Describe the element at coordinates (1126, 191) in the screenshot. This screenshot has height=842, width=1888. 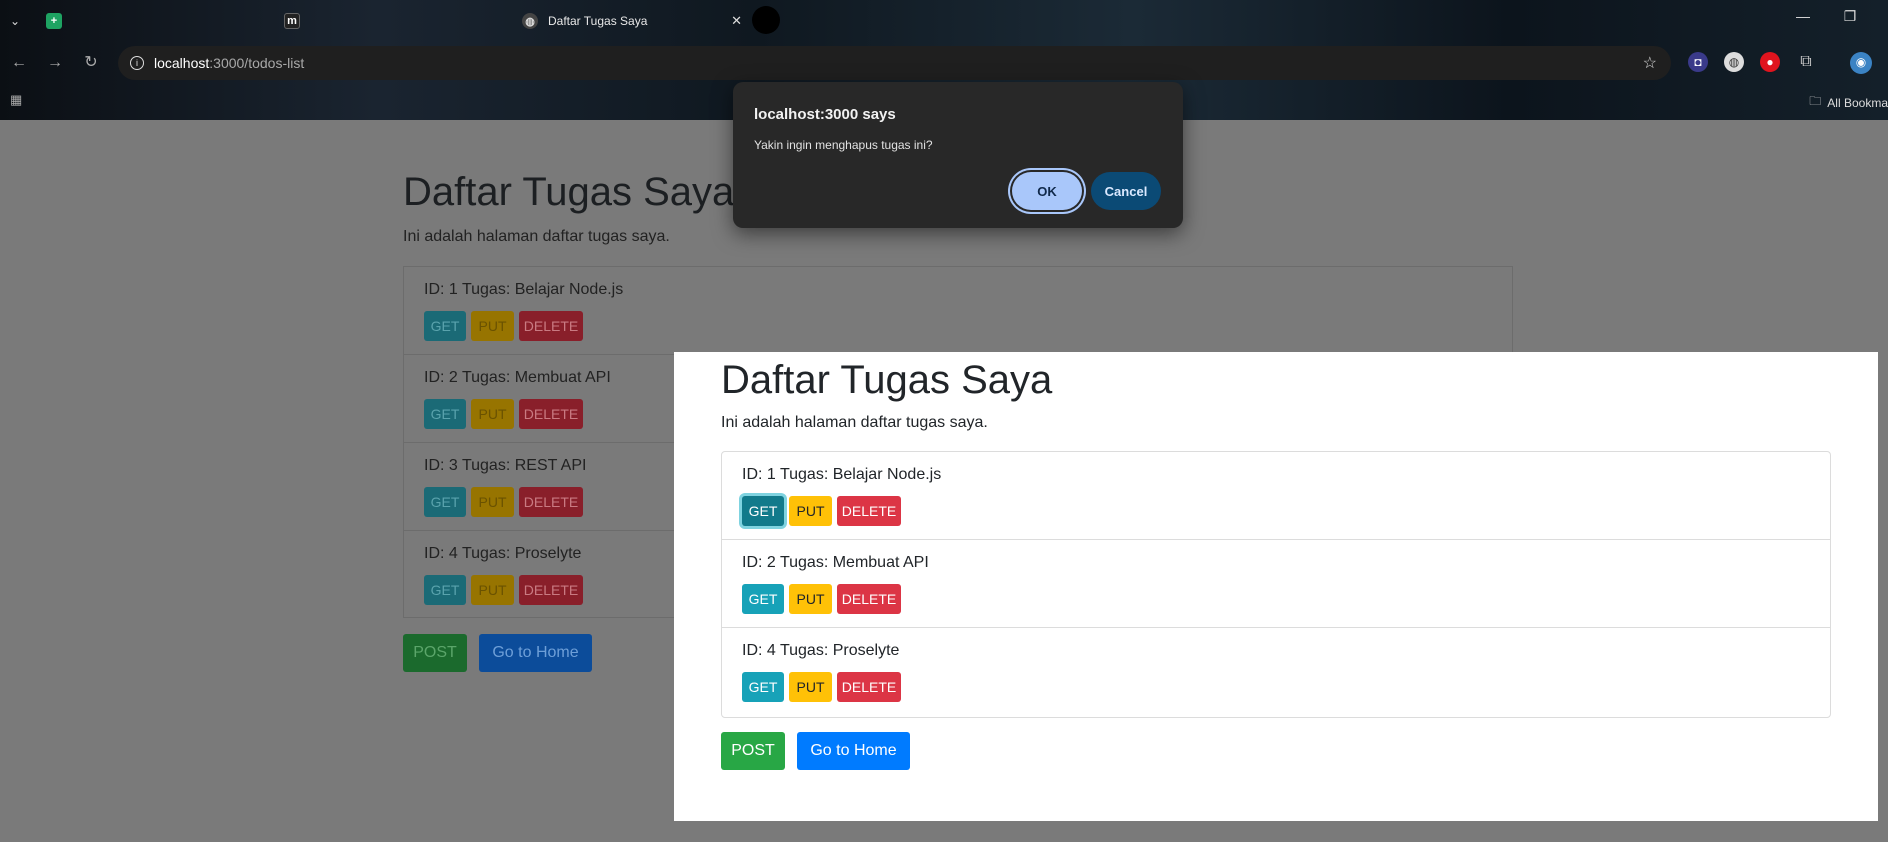
I see `cancel-button: Cancel` at that location.